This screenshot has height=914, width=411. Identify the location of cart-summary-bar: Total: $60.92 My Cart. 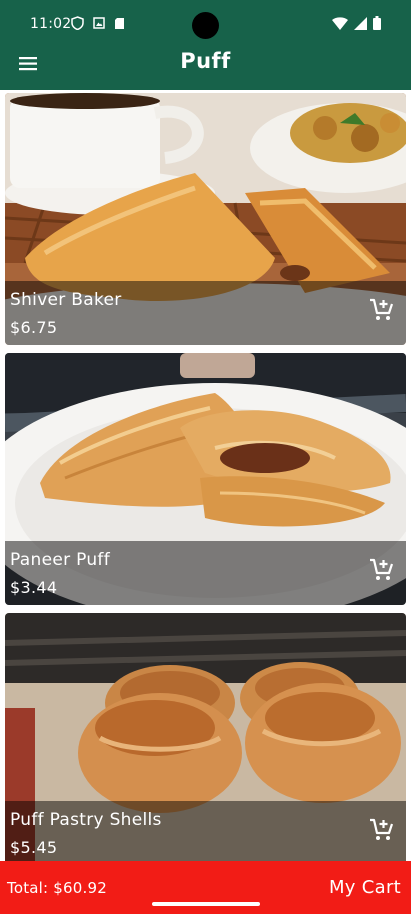
(205, 887).